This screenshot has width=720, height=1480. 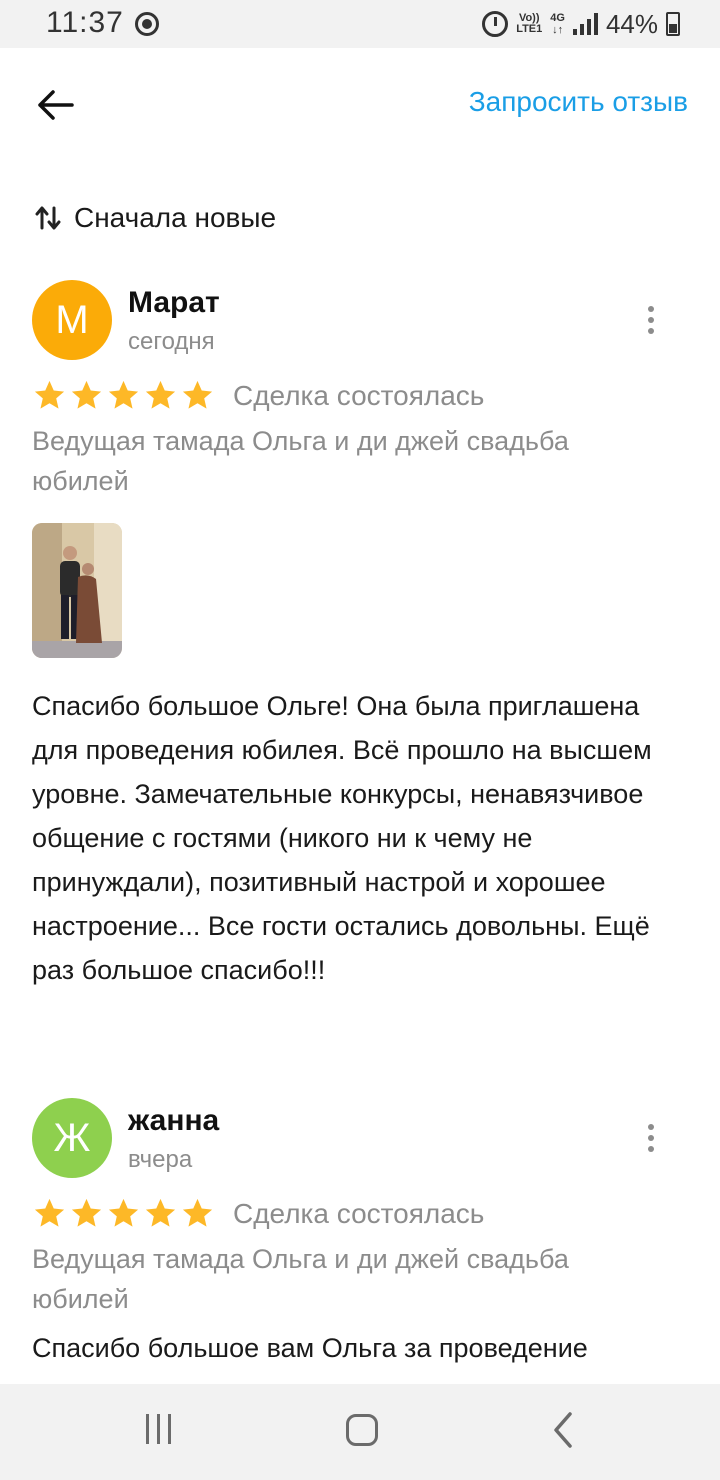 What do you see at coordinates (310, 1348) in the screenshot?
I see `review-text: Спасибо большое вам Ольга за проведение` at bounding box center [310, 1348].